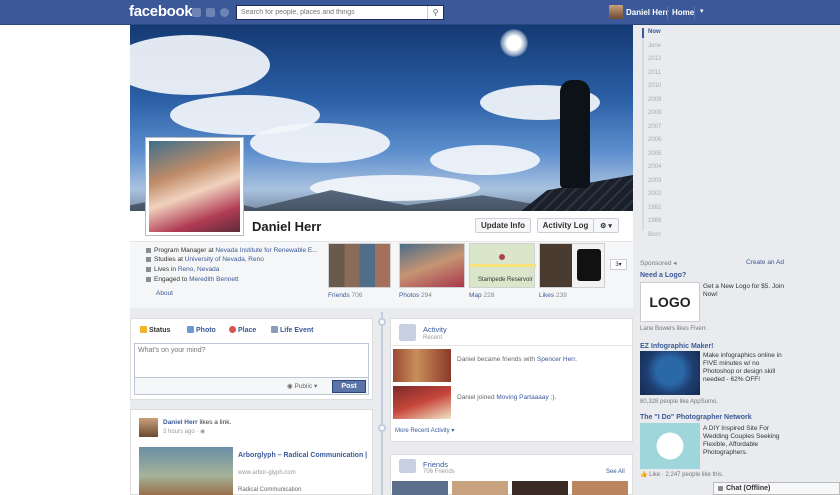  What do you see at coordinates (232, 329) in the screenshot?
I see `place-pin-icon` at bounding box center [232, 329].